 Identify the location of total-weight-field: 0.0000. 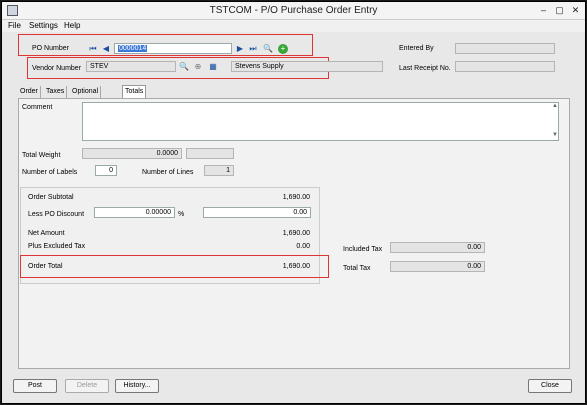
(132, 153).